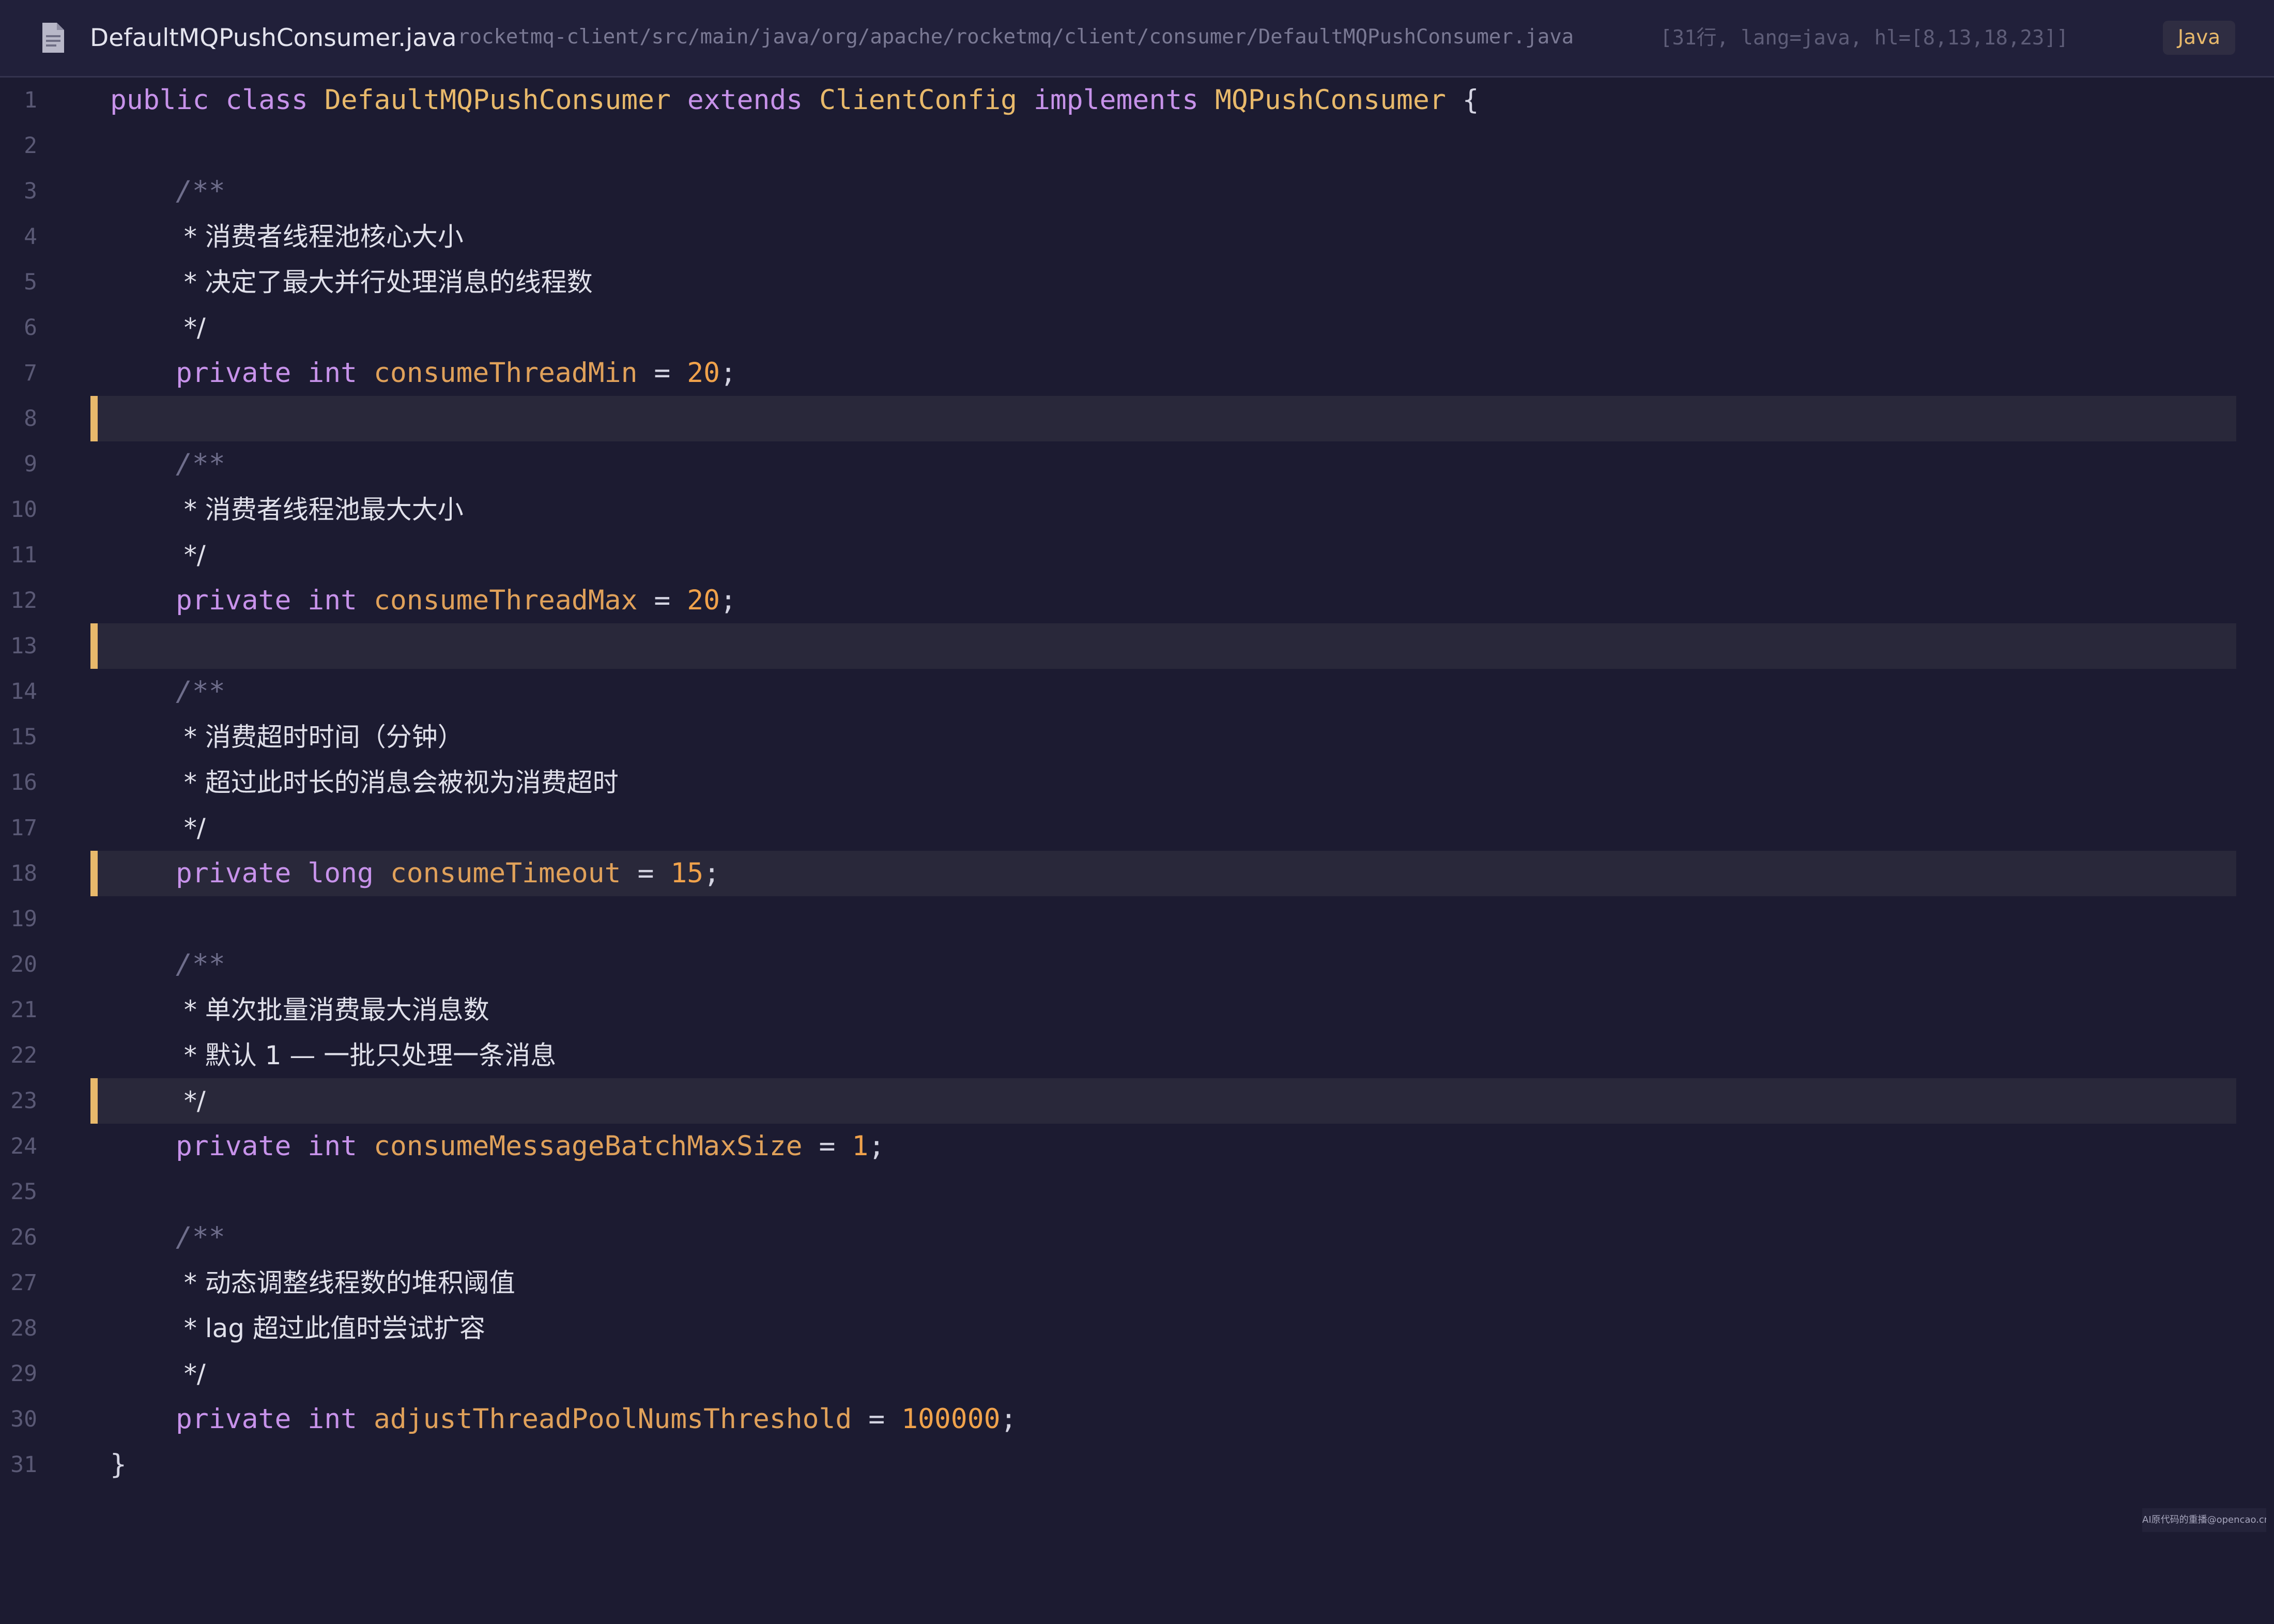 This screenshot has height=1624, width=2274. I want to click on comment: * 消费者线程池核心大小, so click(320, 237).